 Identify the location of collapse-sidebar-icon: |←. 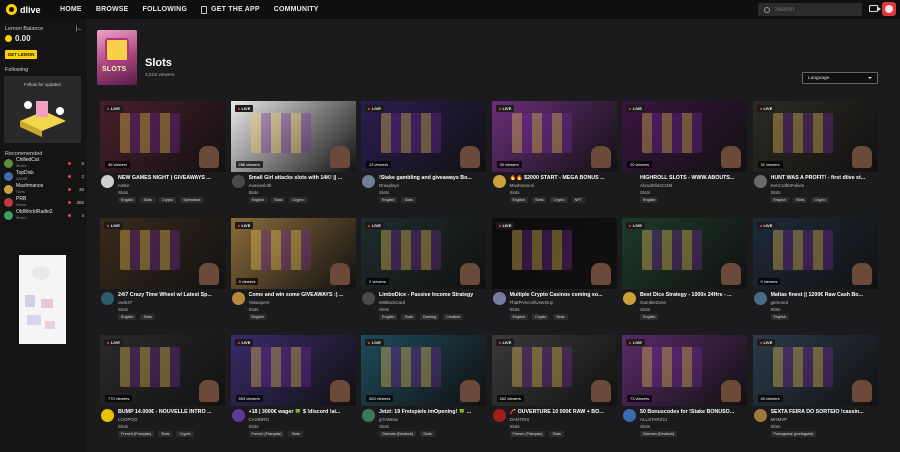
(79, 29).